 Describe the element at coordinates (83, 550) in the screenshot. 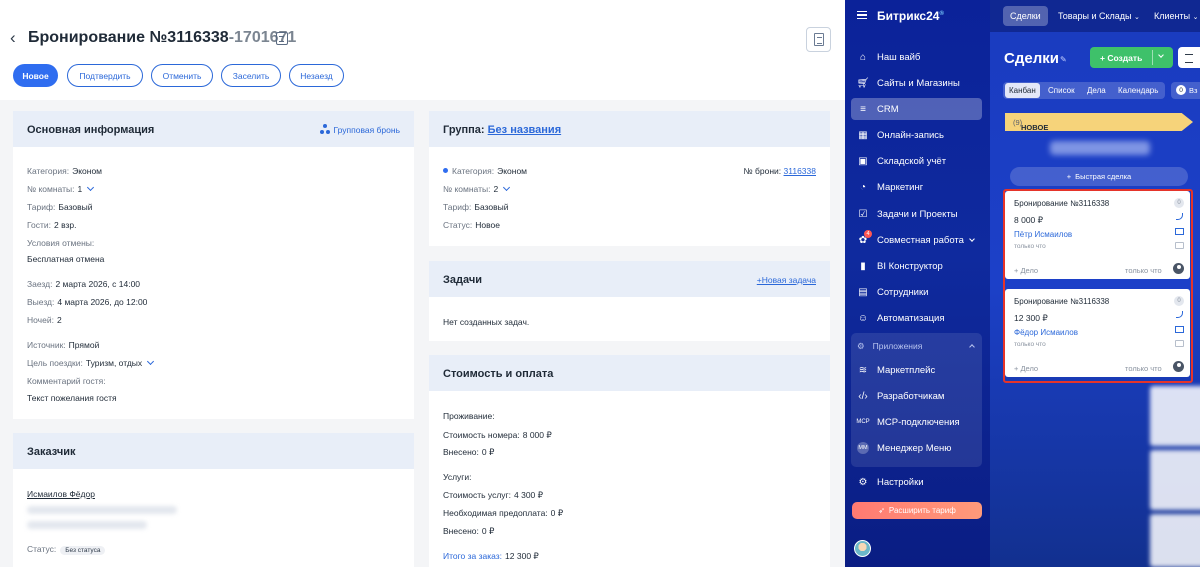

I see `status-badge: Без статуса` at that location.